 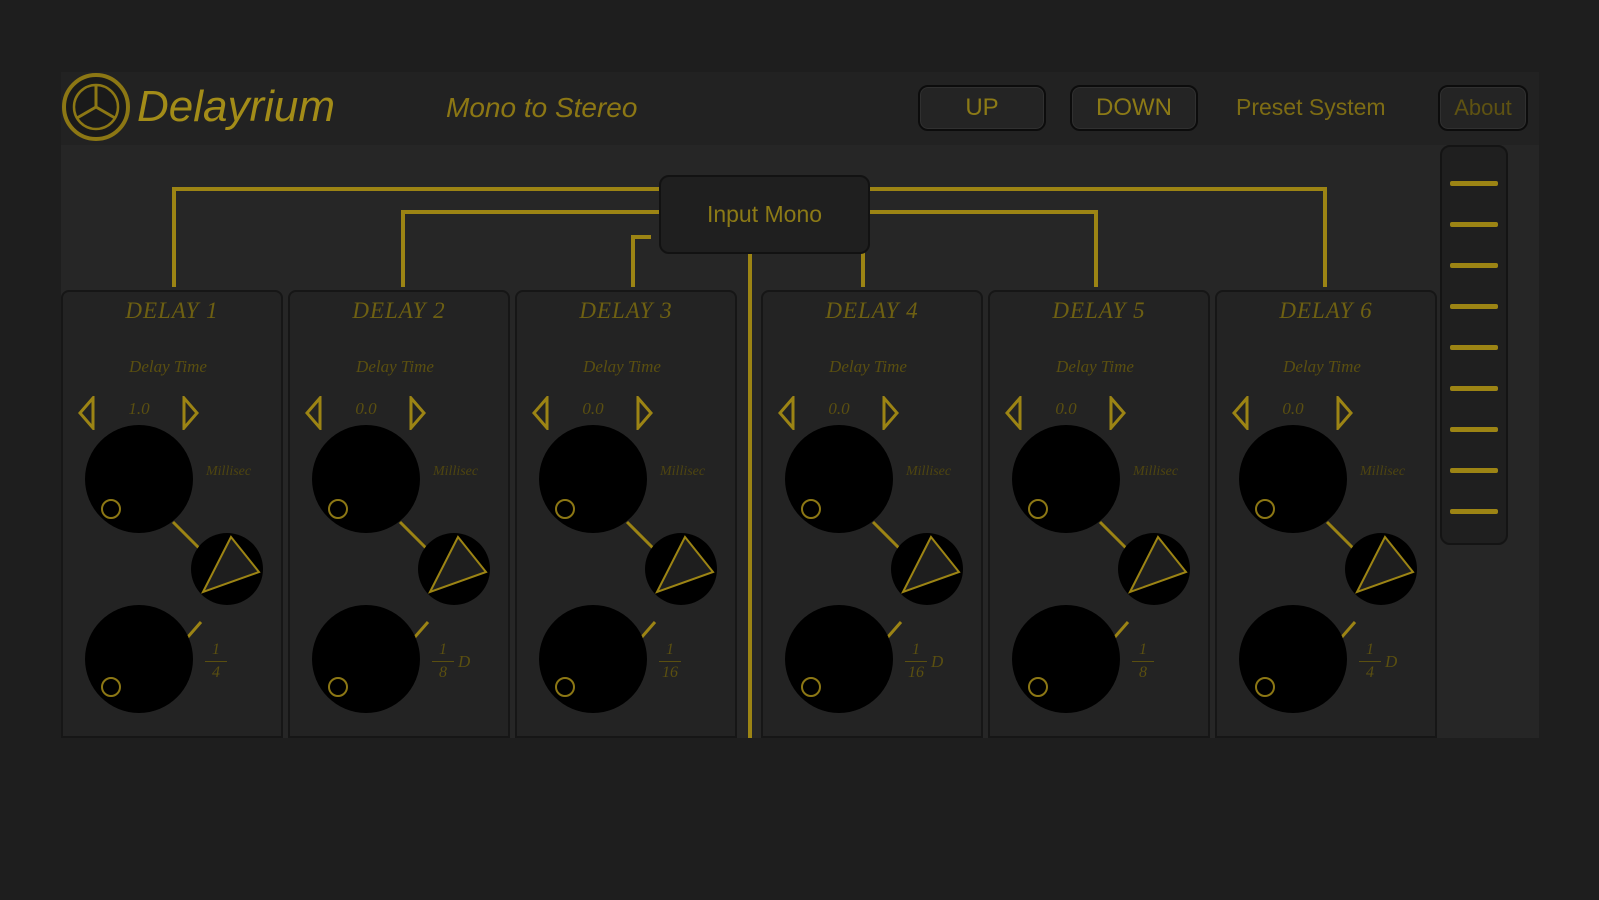 I want to click on delay-panel-6: DELAY 6 Delay Time 0.0 Millisec 14 D, so click(x=1326, y=514).